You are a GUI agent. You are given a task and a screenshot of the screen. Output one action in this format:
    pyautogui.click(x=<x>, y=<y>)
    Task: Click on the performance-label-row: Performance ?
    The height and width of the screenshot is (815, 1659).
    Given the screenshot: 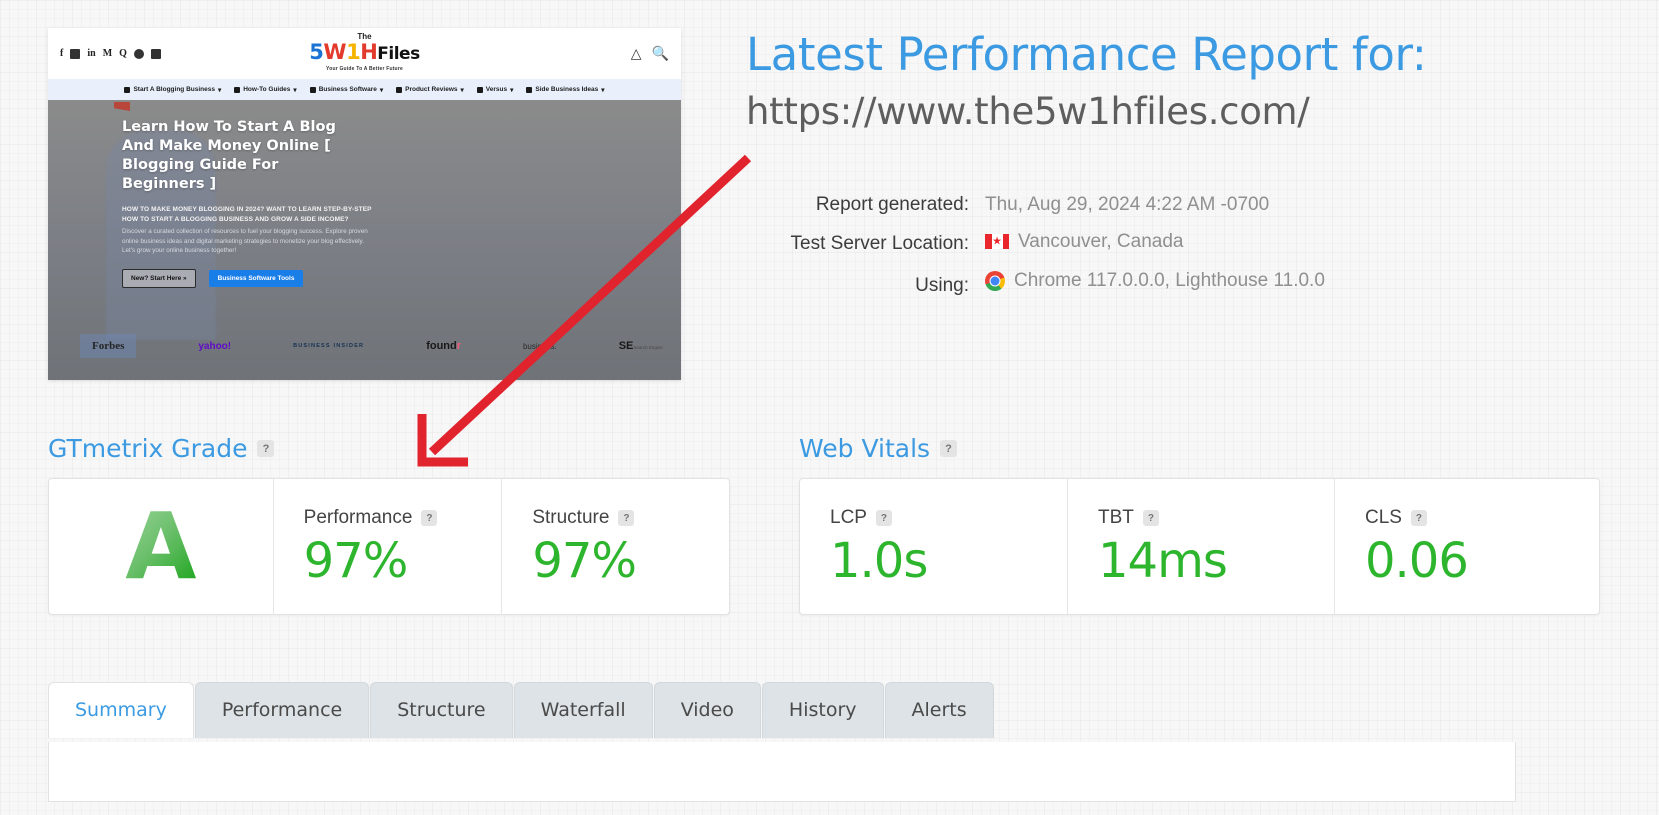 What is the action you would take?
    pyautogui.click(x=403, y=518)
    